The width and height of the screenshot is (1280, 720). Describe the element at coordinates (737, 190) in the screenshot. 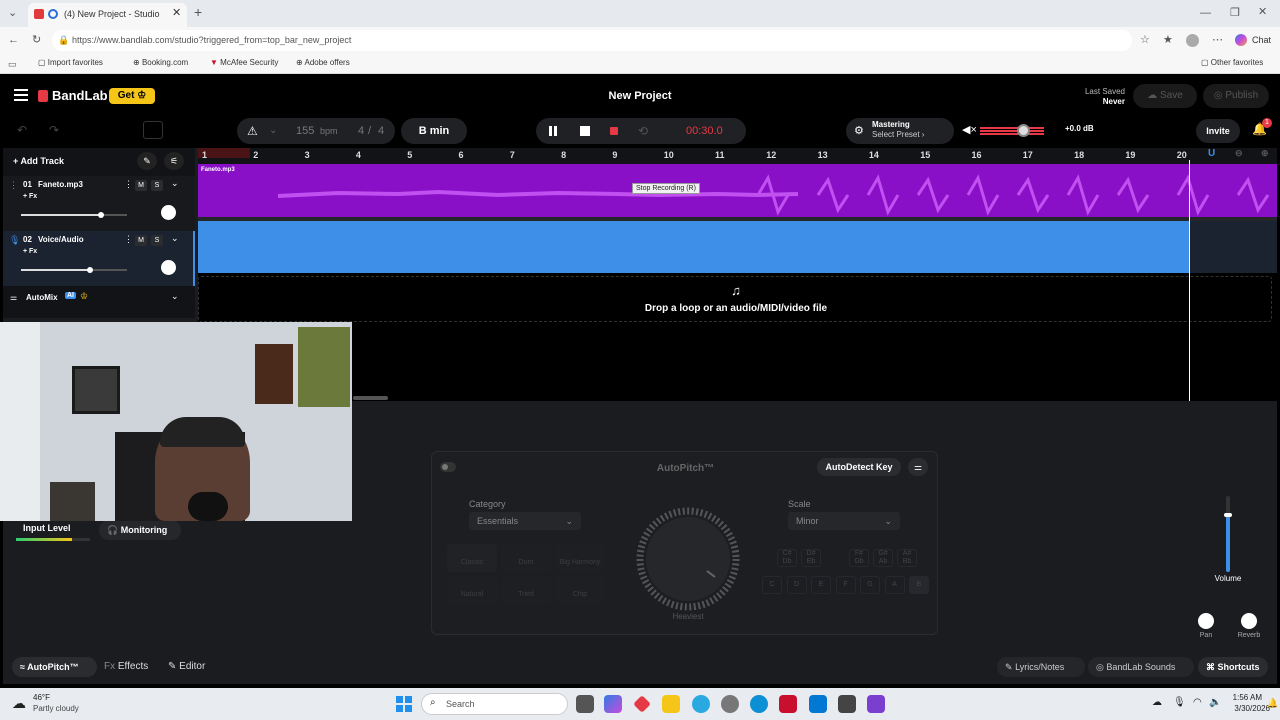

I see `audio-clip-faneto: Faneto.mp3` at that location.